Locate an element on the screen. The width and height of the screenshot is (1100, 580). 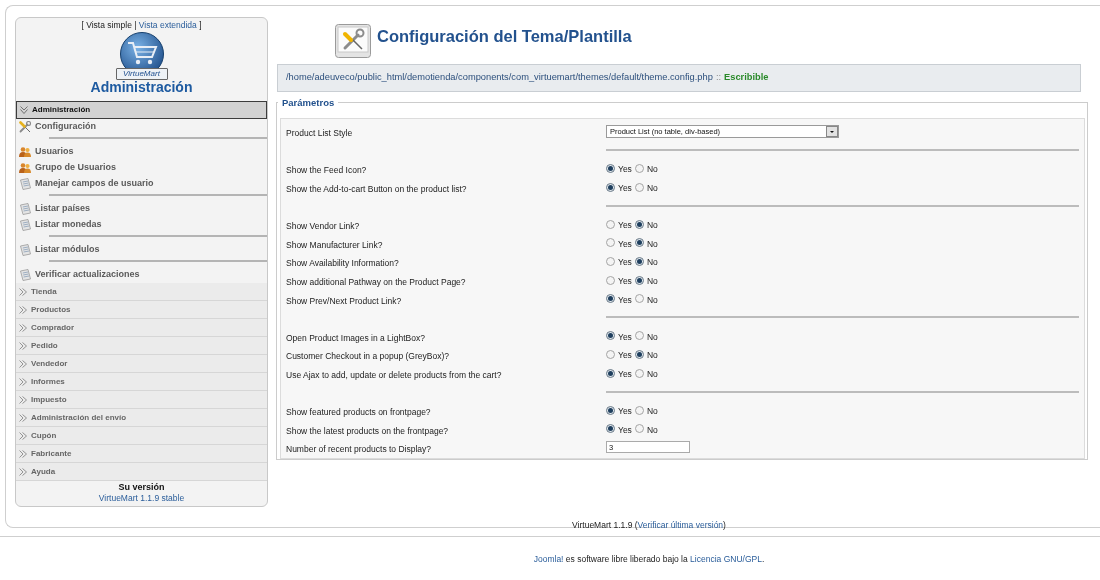
menu-item: Listar monedas is located at coordinates (60, 225).